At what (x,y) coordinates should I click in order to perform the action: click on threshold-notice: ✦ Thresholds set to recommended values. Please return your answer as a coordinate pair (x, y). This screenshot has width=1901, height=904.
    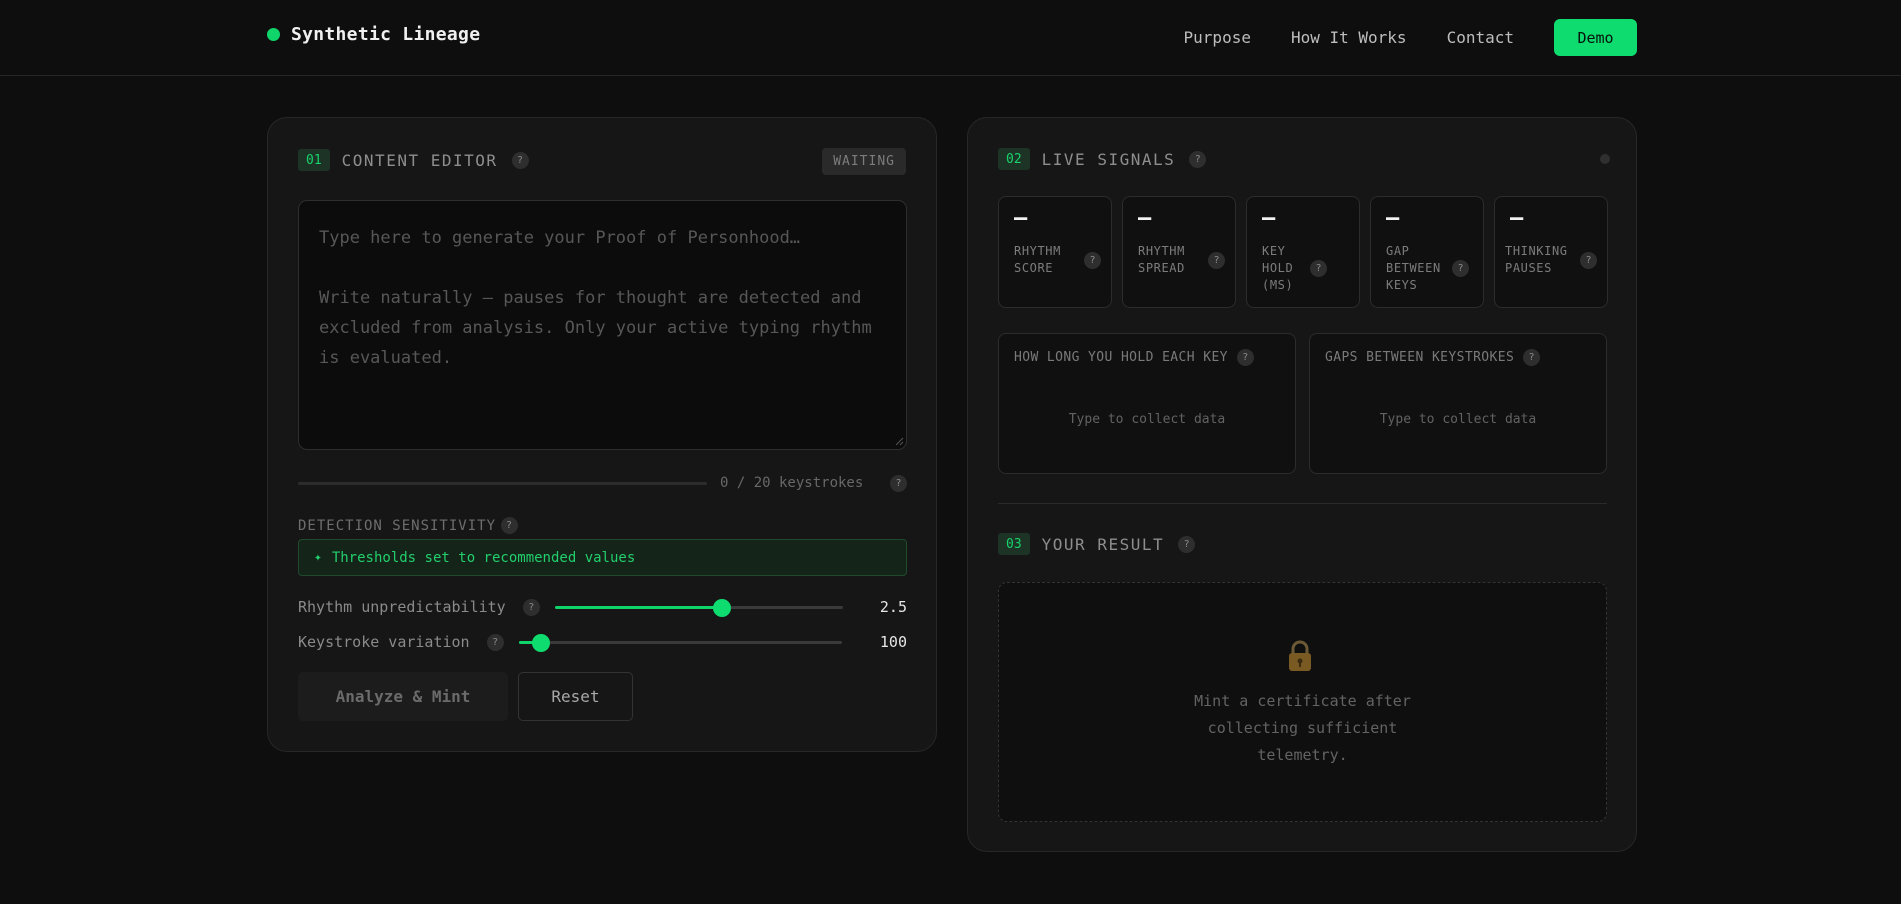
    Looking at the image, I should click on (602, 557).